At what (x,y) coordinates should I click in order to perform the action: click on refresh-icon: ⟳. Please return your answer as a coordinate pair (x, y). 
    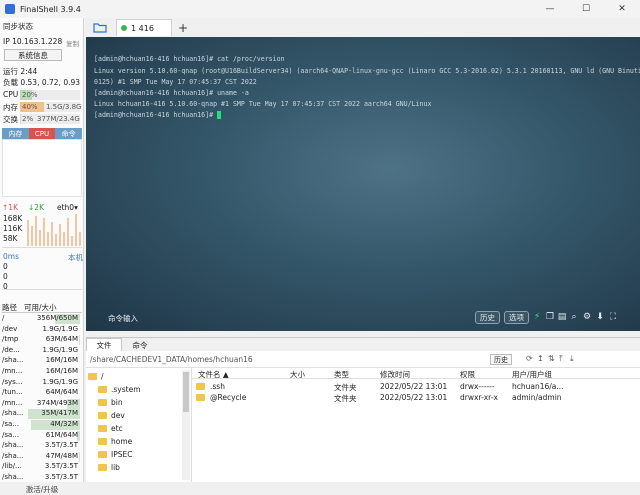
    Looking at the image, I should click on (529, 358).